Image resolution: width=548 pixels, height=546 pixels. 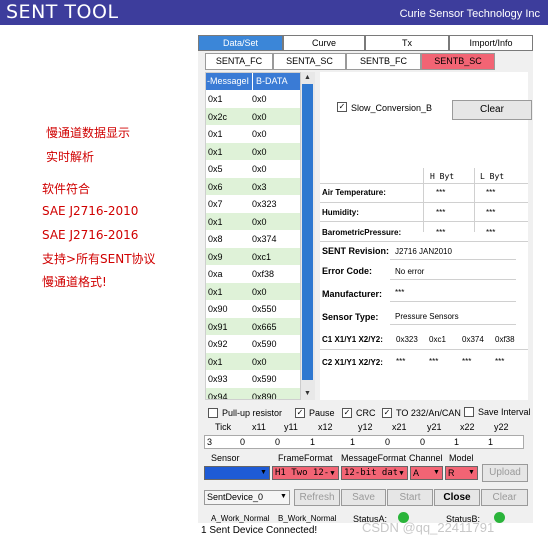 I want to click on list-item: 0x8 0x374, so click(x=253, y=239).